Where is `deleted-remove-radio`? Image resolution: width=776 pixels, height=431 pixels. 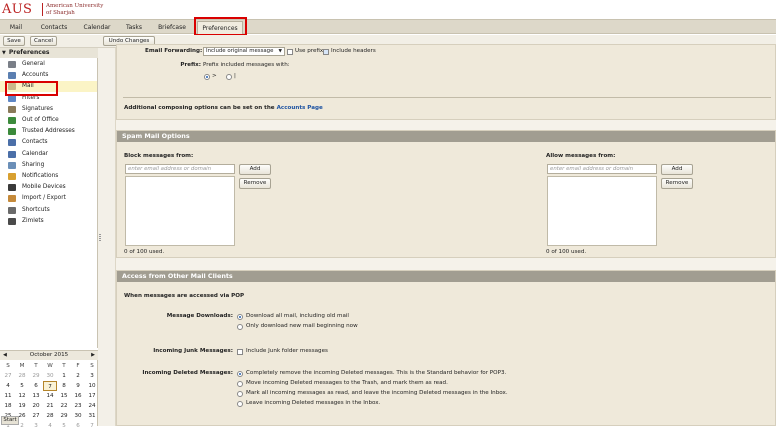 deleted-remove-radio is located at coordinates (240, 374).